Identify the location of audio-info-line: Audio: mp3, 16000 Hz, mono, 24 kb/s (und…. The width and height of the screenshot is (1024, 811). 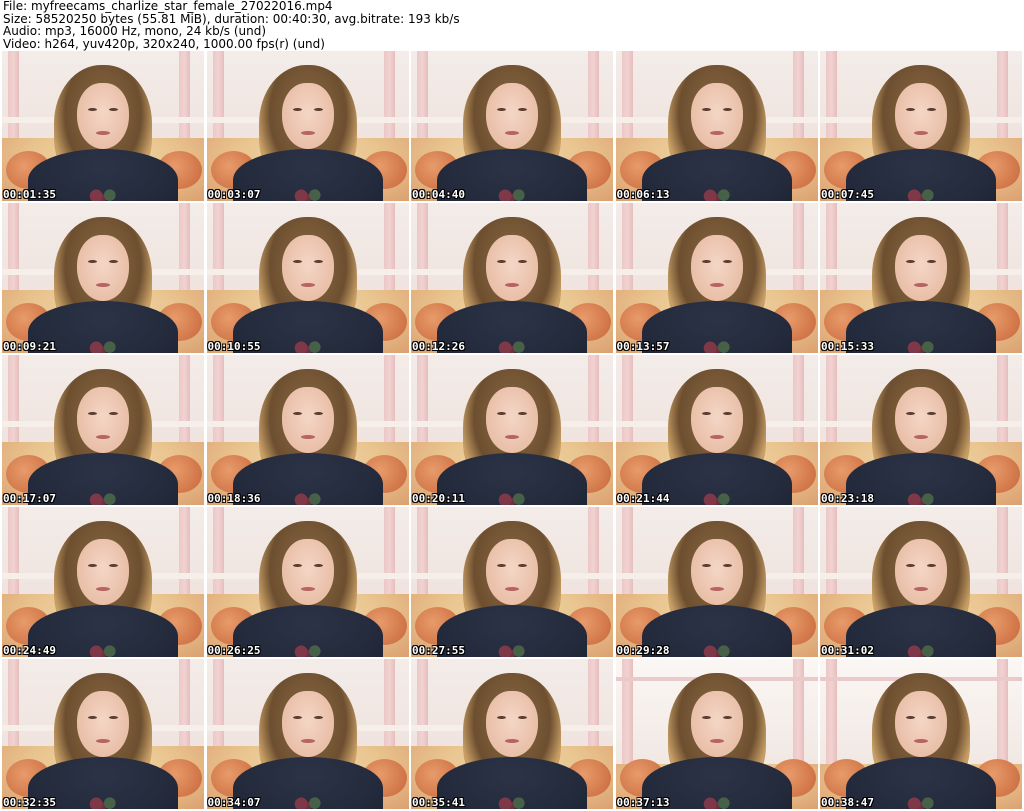
(135, 31).